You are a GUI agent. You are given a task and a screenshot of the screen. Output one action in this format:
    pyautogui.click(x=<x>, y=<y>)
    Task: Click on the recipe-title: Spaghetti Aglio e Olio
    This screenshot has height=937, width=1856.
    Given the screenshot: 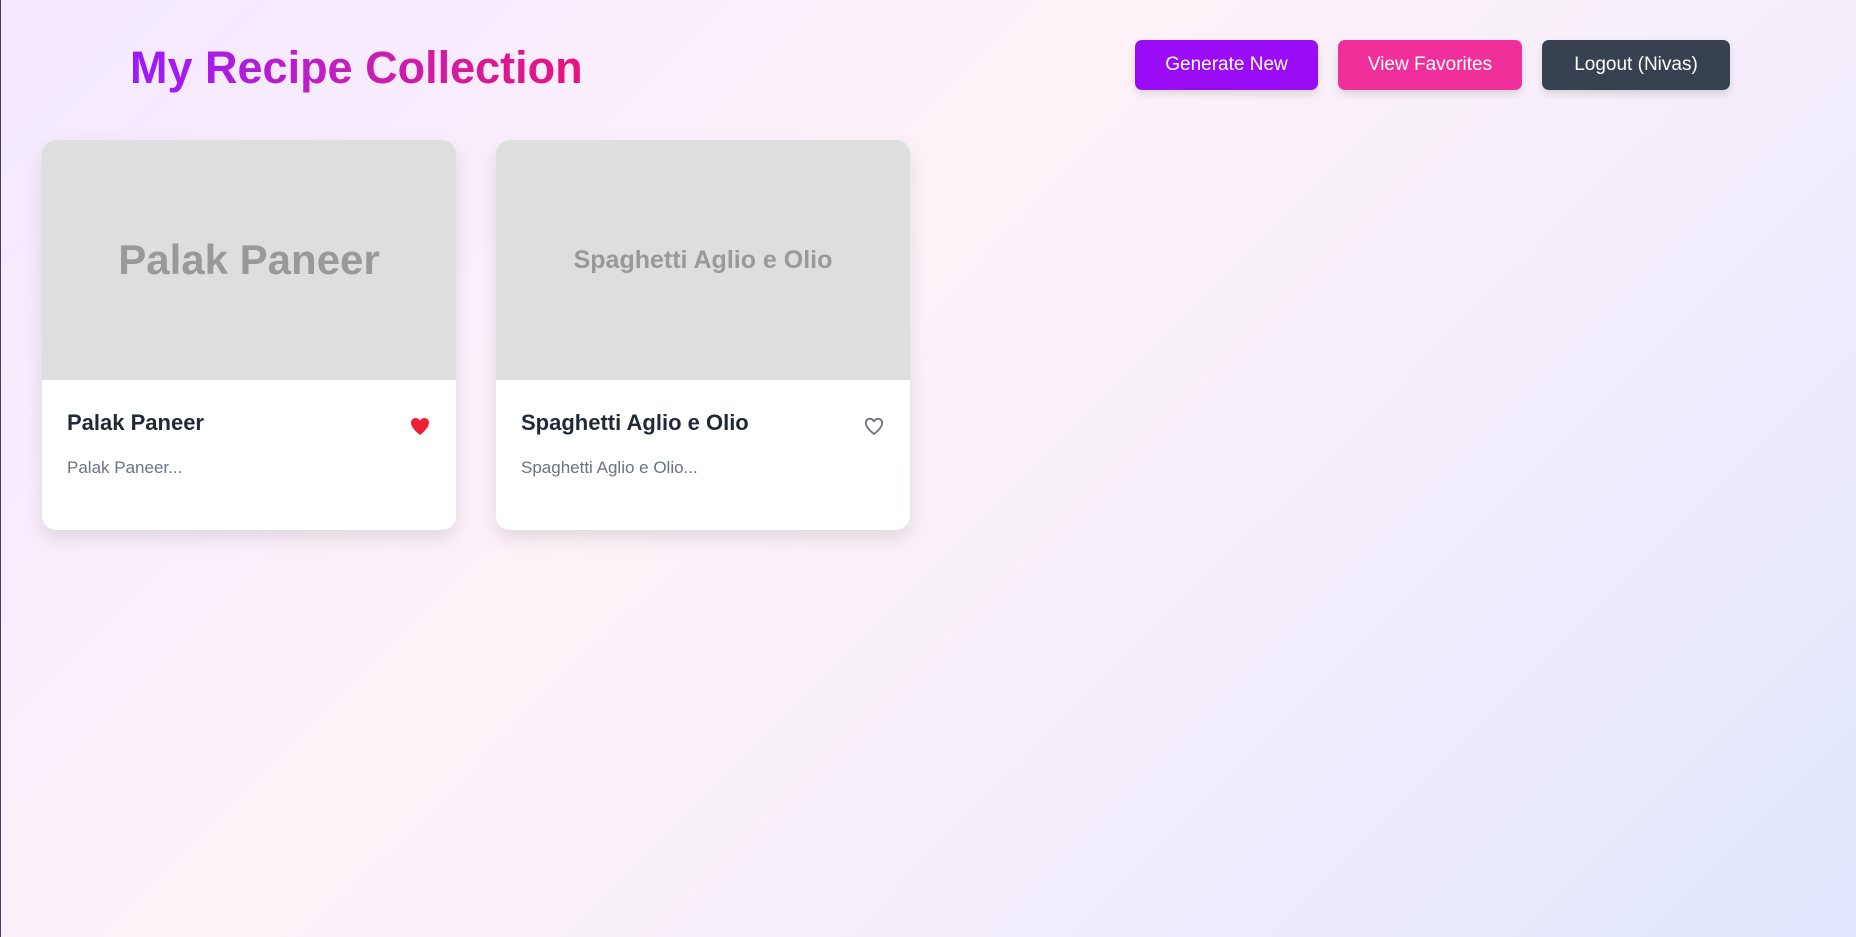 What is the action you would take?
    pyautogui.click(x=635, y=422)
    